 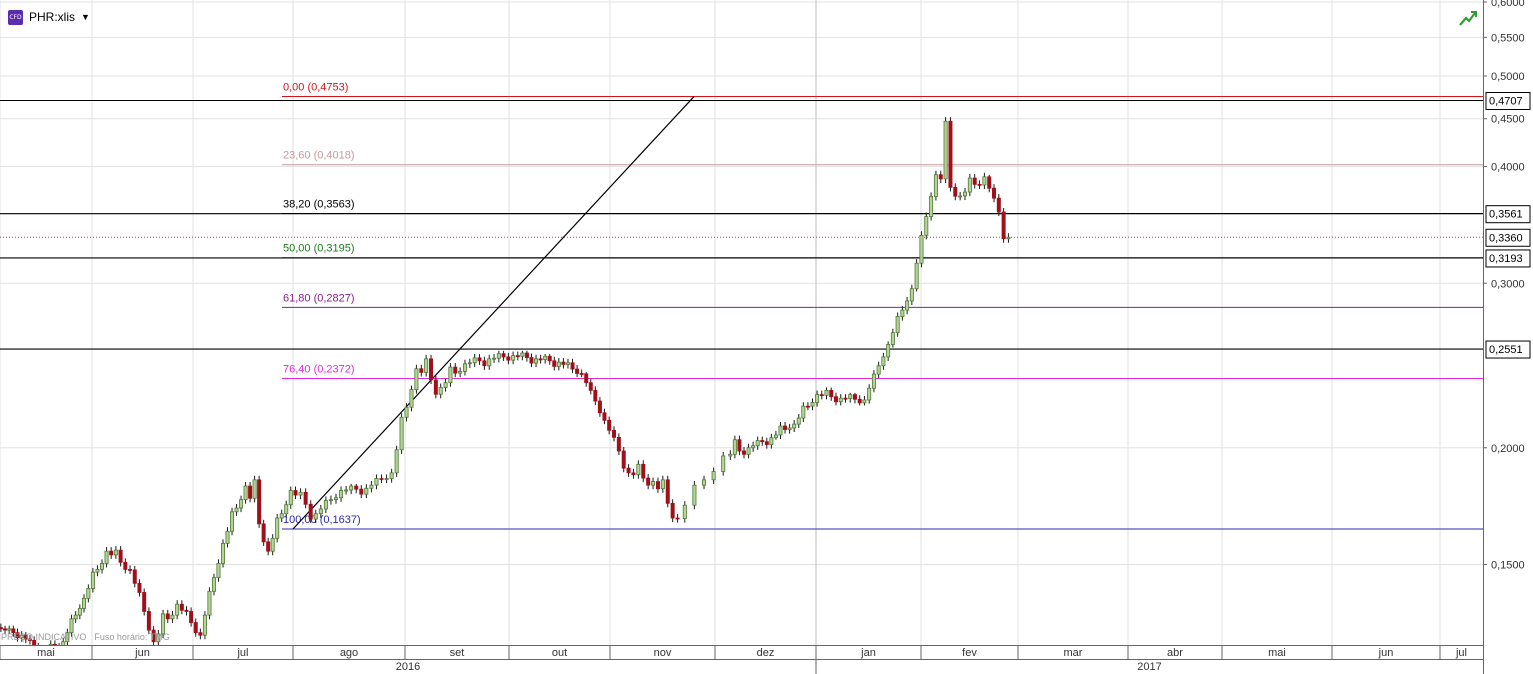 I want to click on month-label: jan, so click(x=868, y=653).